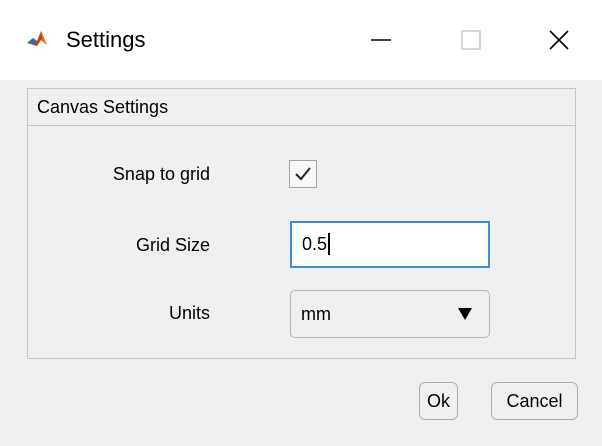 The height and width of the screenshot is (446, 602). I want to click on checkmark-icon, so click(303, 174).